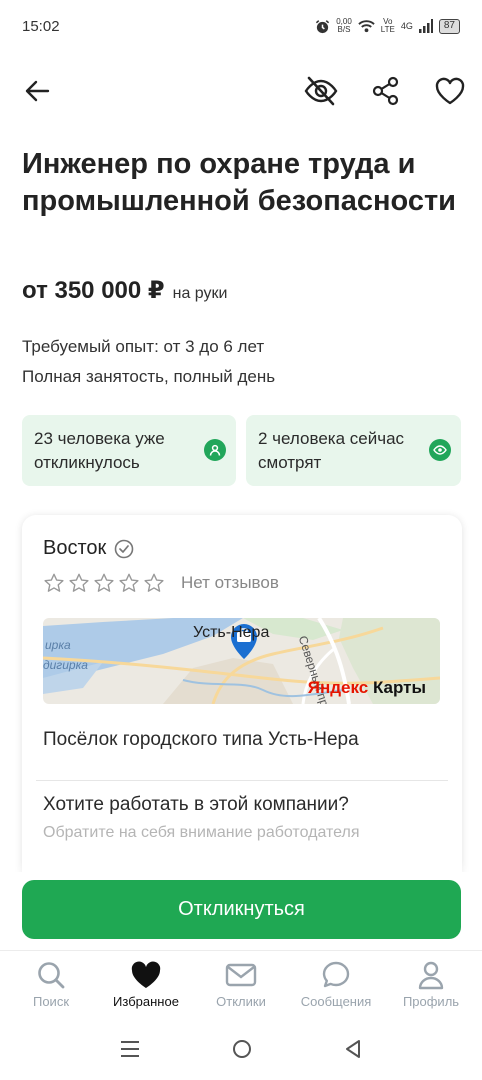 The image size is (482, 1080). What do you see at coordinates (93, 290) in the screenshot?
I see `salary-amount: от 350 000 ₽` at bounding box center [93, 290].